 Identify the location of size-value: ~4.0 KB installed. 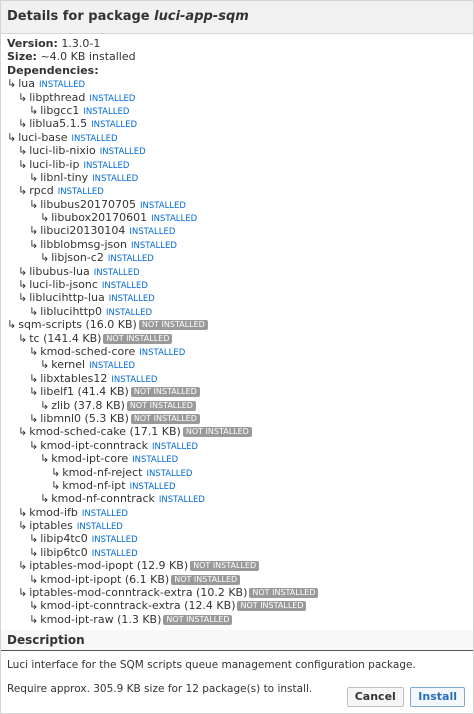
(88, 57).